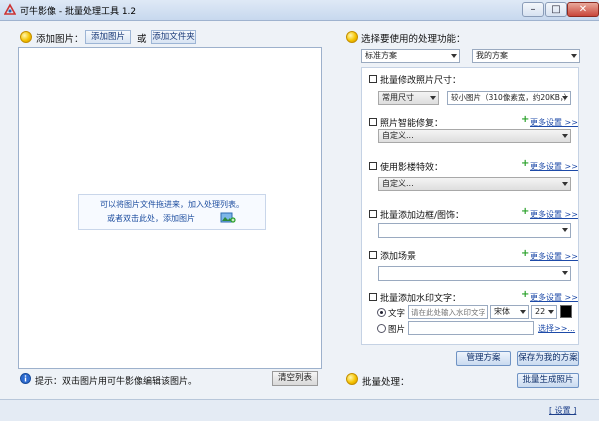 This screenshot has width=599, height=421. I want to click on border-select, so click(474, 230).